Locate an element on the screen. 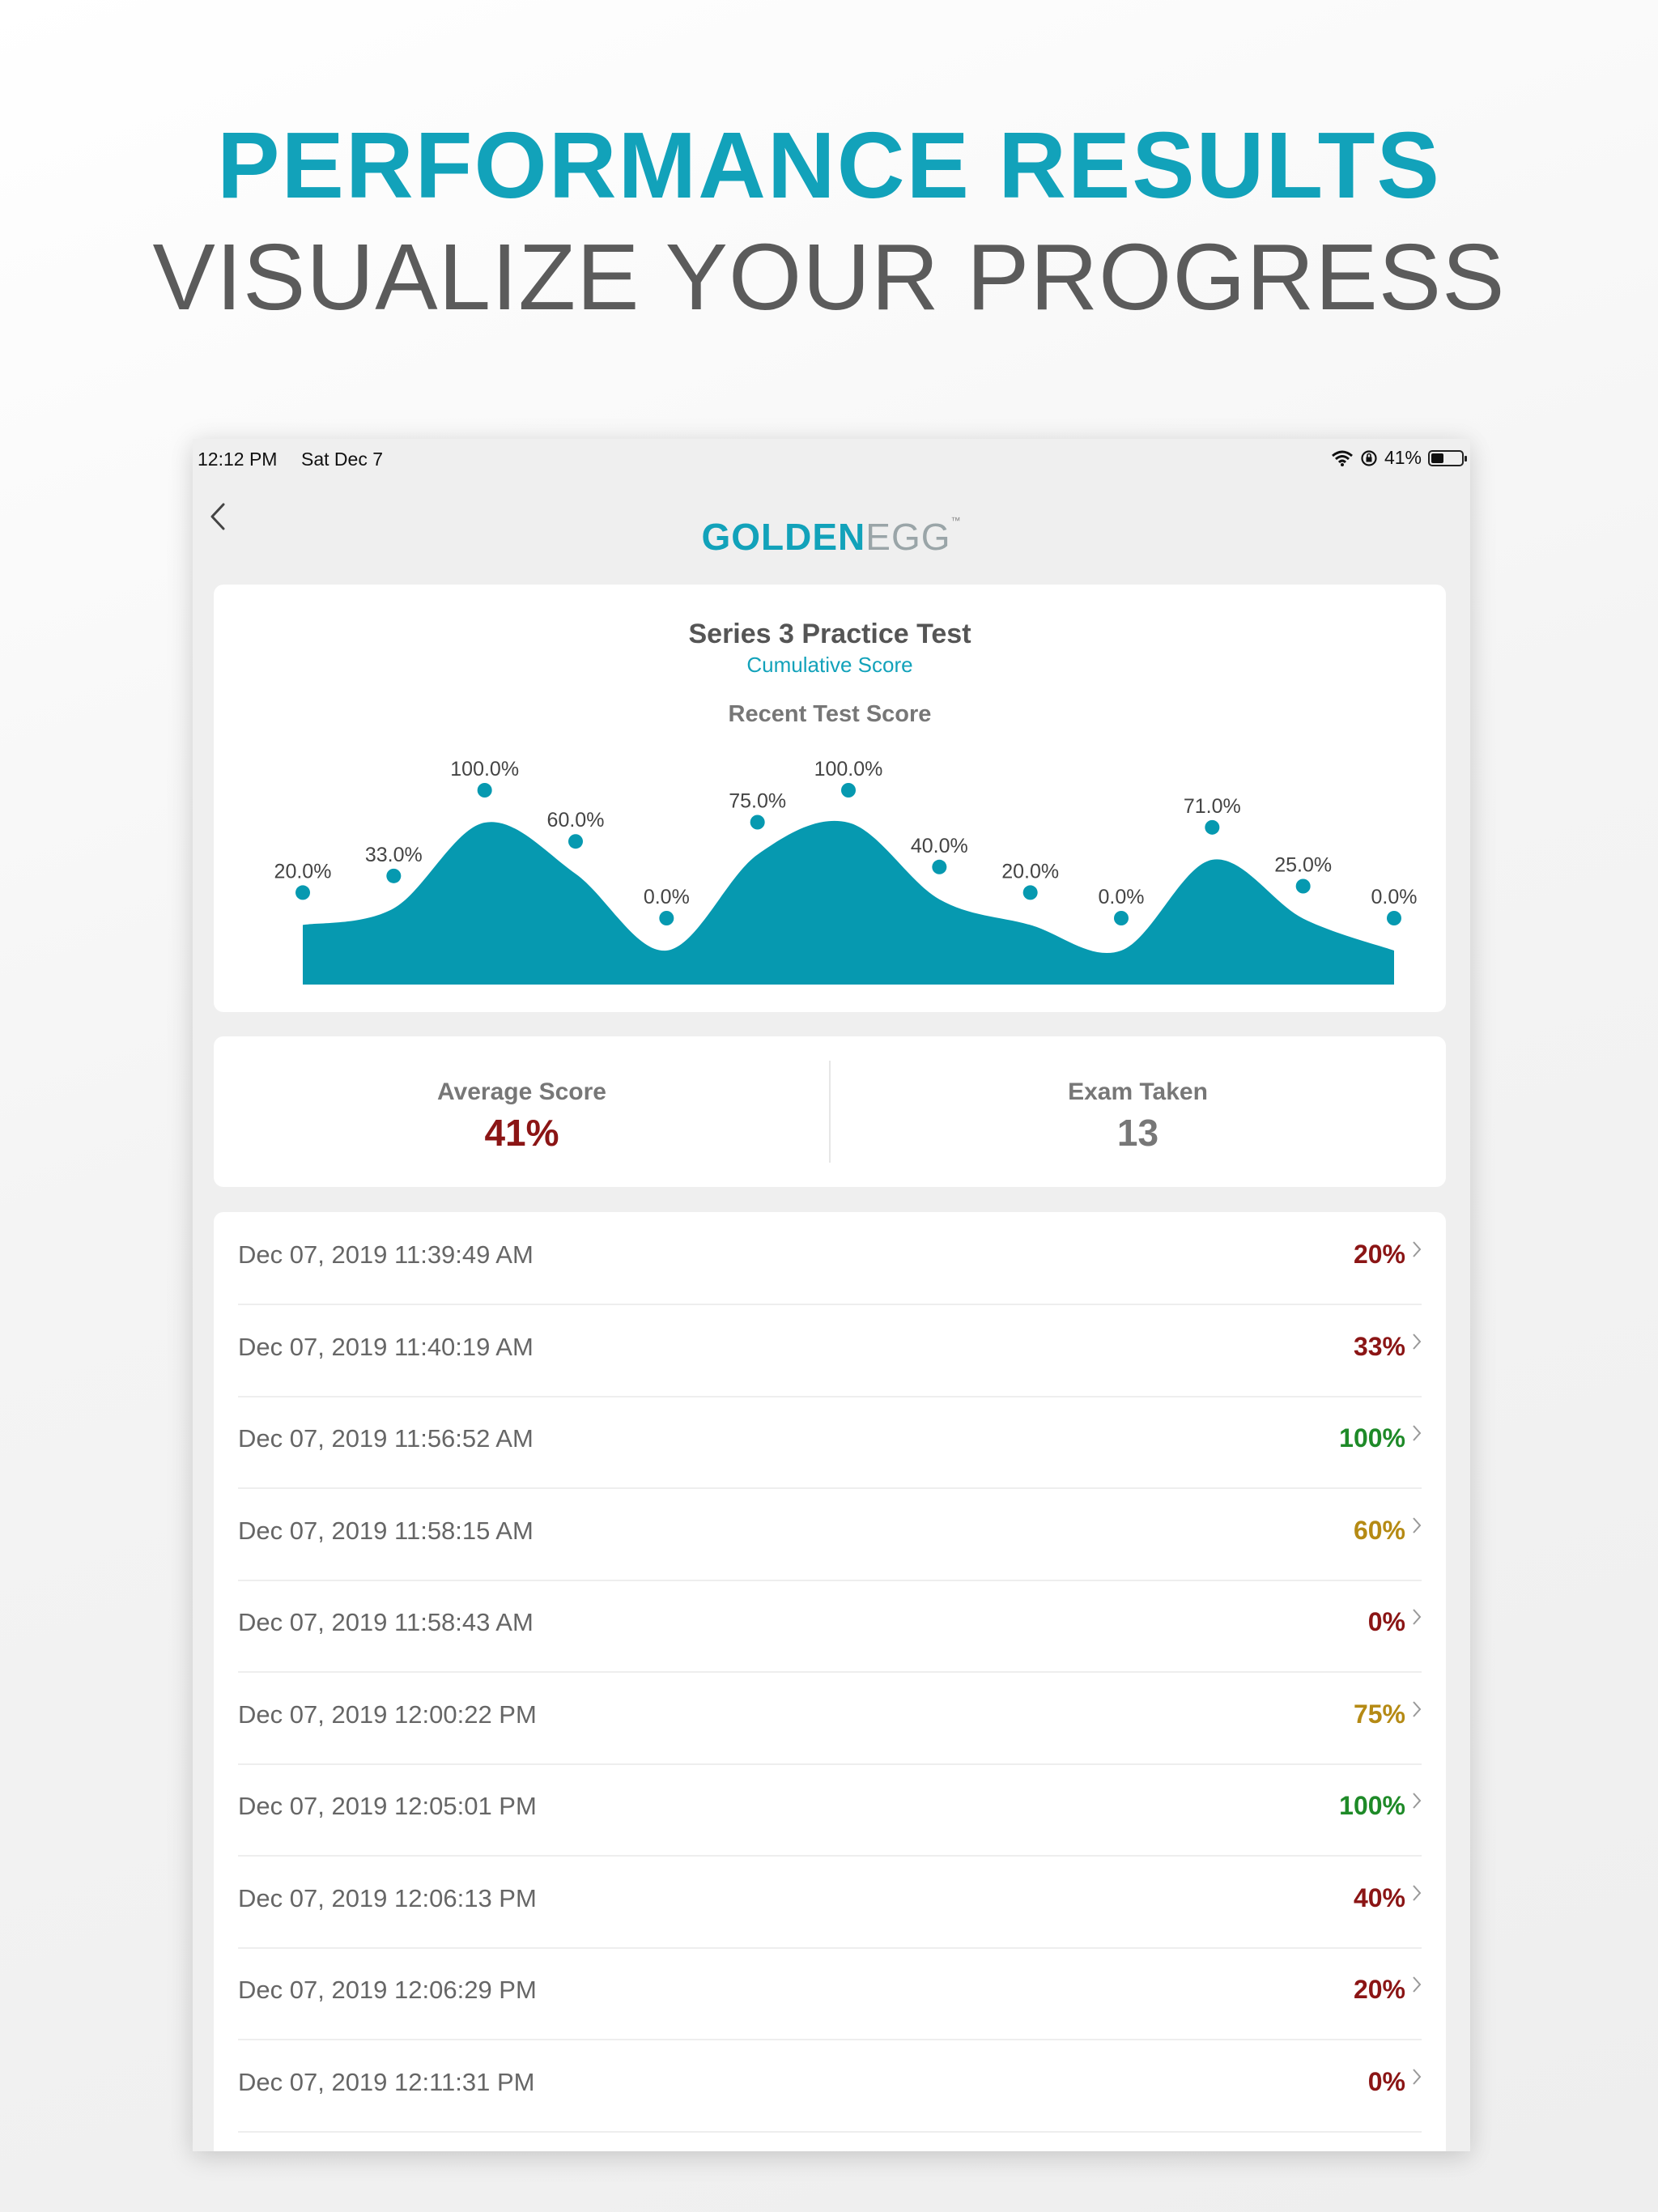  result-date: Dec 07, 2019 12:00:22 PM is located at coordinates (387, 1714).